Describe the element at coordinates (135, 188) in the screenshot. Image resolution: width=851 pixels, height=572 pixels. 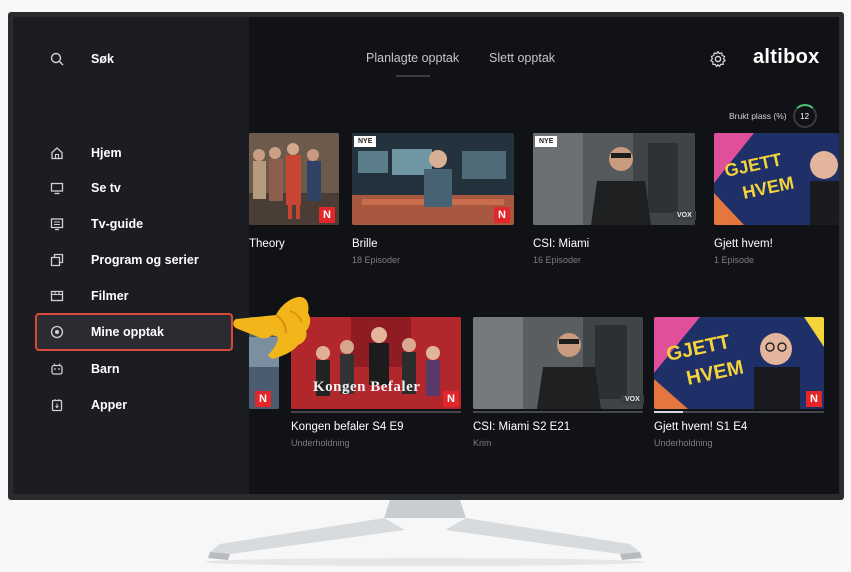
I see `sidebar-item-se-tv: Se tv` at that location.